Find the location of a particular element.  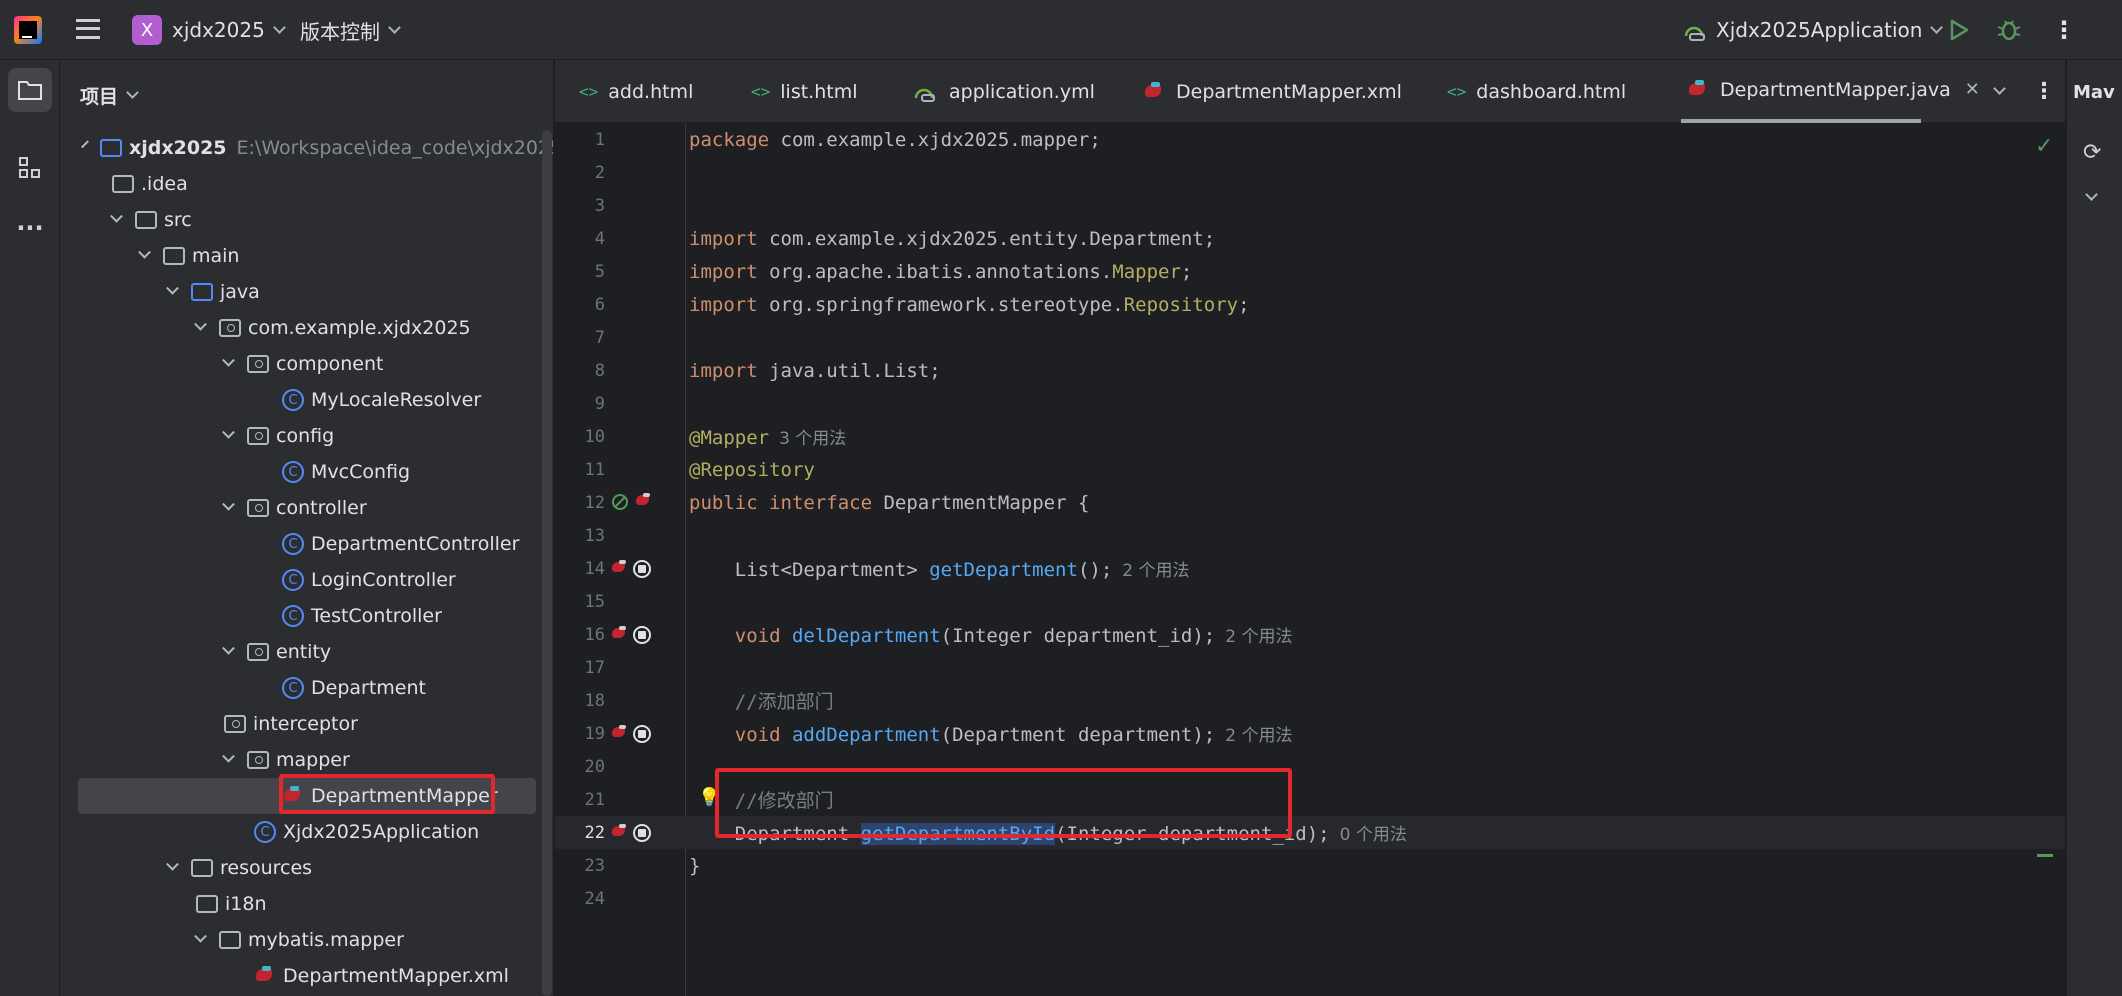

tree-item-package: com.example.xjdx2025 is located at coordinates (306, 328).